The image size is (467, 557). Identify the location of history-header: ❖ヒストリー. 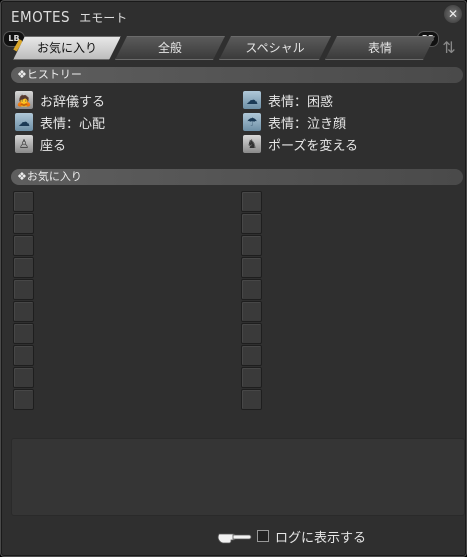
(237, 75).